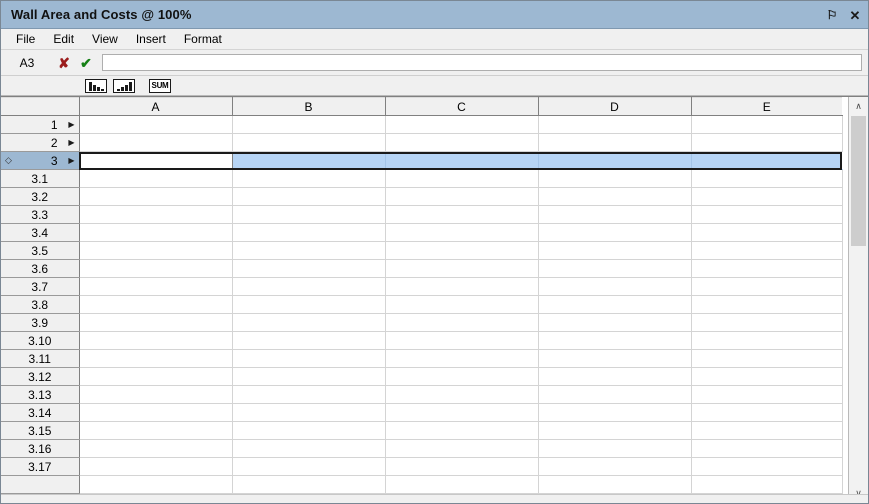 This screenshot has width=869, height=504. I want to click on row-header: 3.8, so click(40, 304).